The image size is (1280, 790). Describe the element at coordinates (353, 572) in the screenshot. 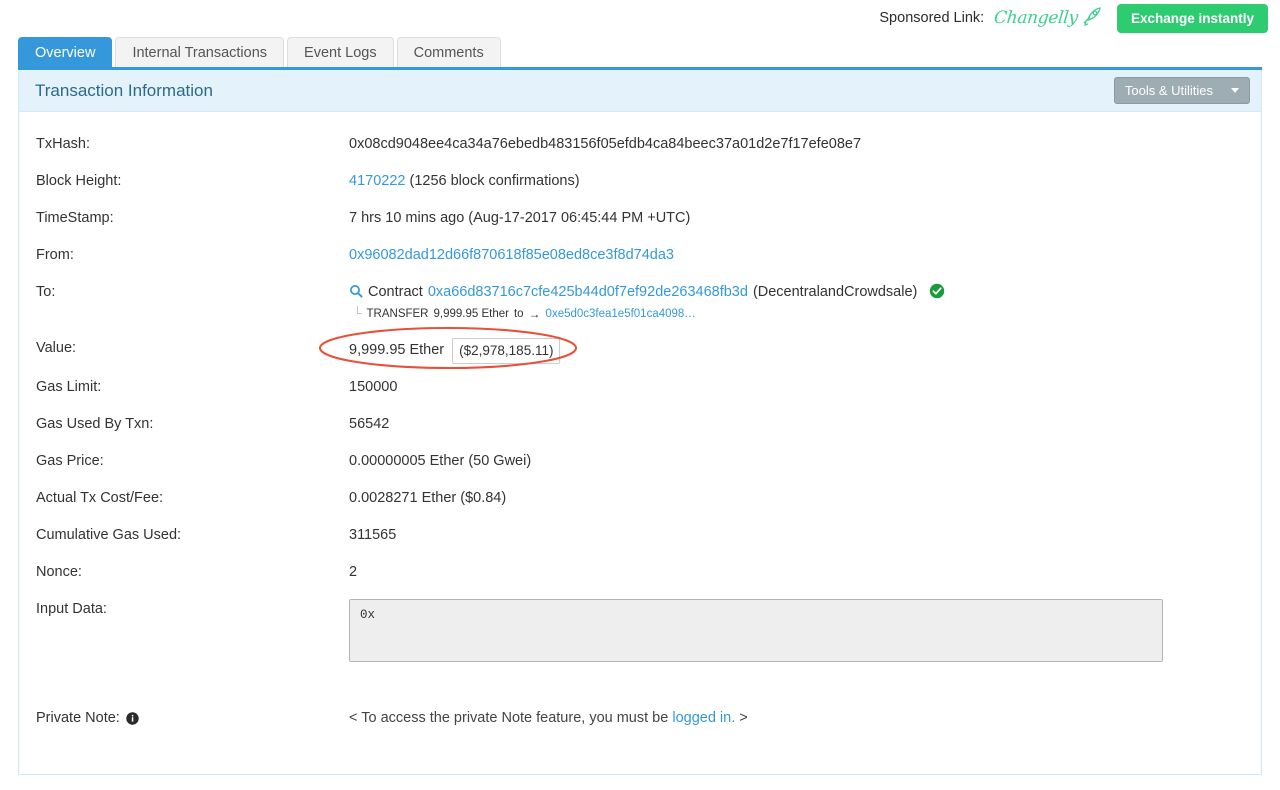

I see `nonce-value: 2` at that location.